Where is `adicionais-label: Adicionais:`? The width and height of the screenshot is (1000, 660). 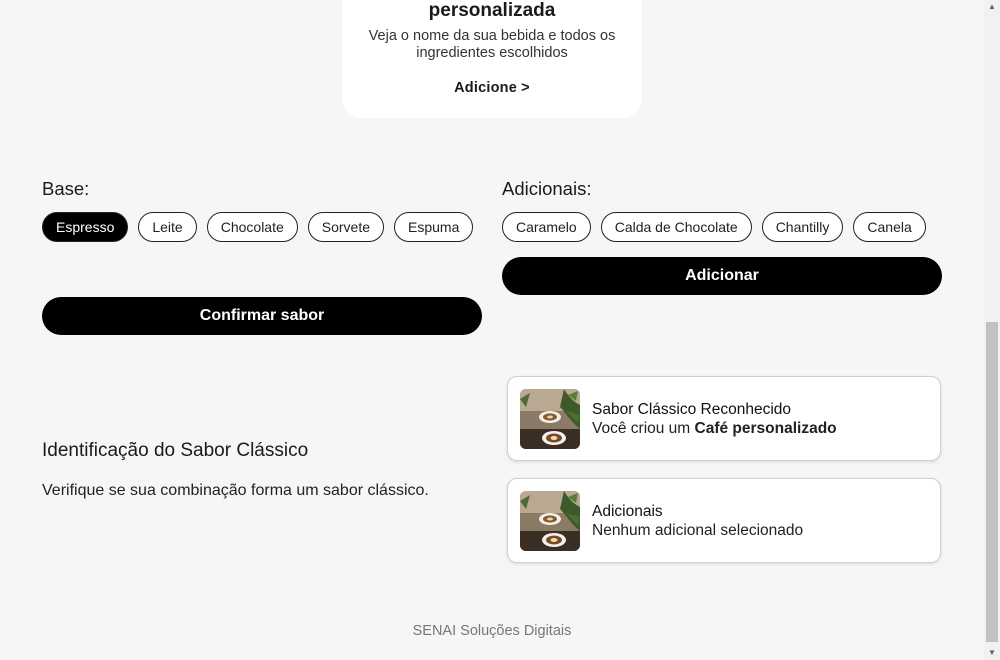 adicionais-label: Adicionais: is located at coordinates (547, 188).